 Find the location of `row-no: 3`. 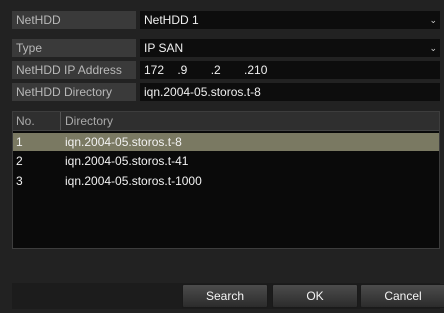

row-no: 3 is located at coordinates (19, 181).